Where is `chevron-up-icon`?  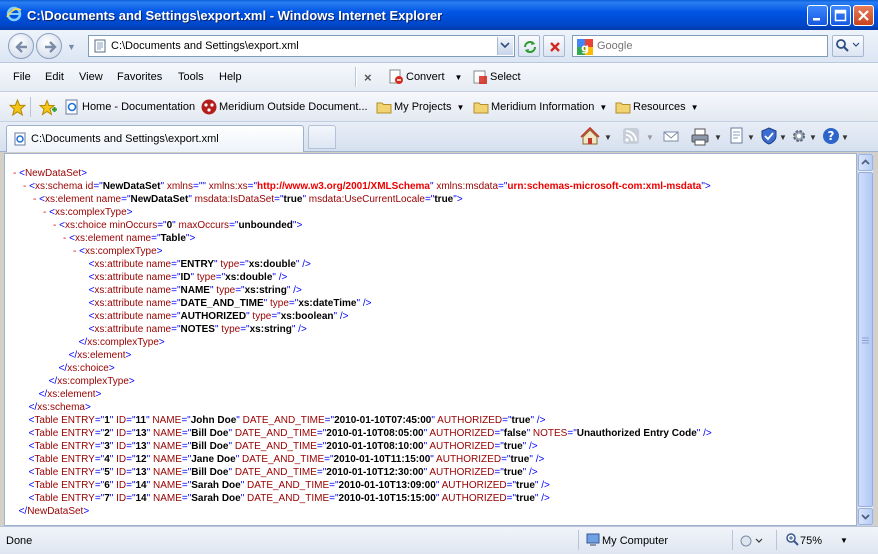 chevron-up-icon is located at coordinates (865, 162).